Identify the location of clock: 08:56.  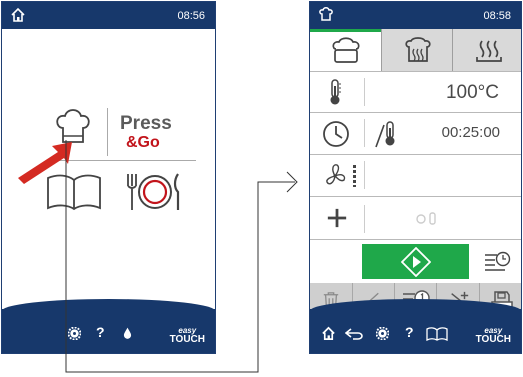
(191, 16).